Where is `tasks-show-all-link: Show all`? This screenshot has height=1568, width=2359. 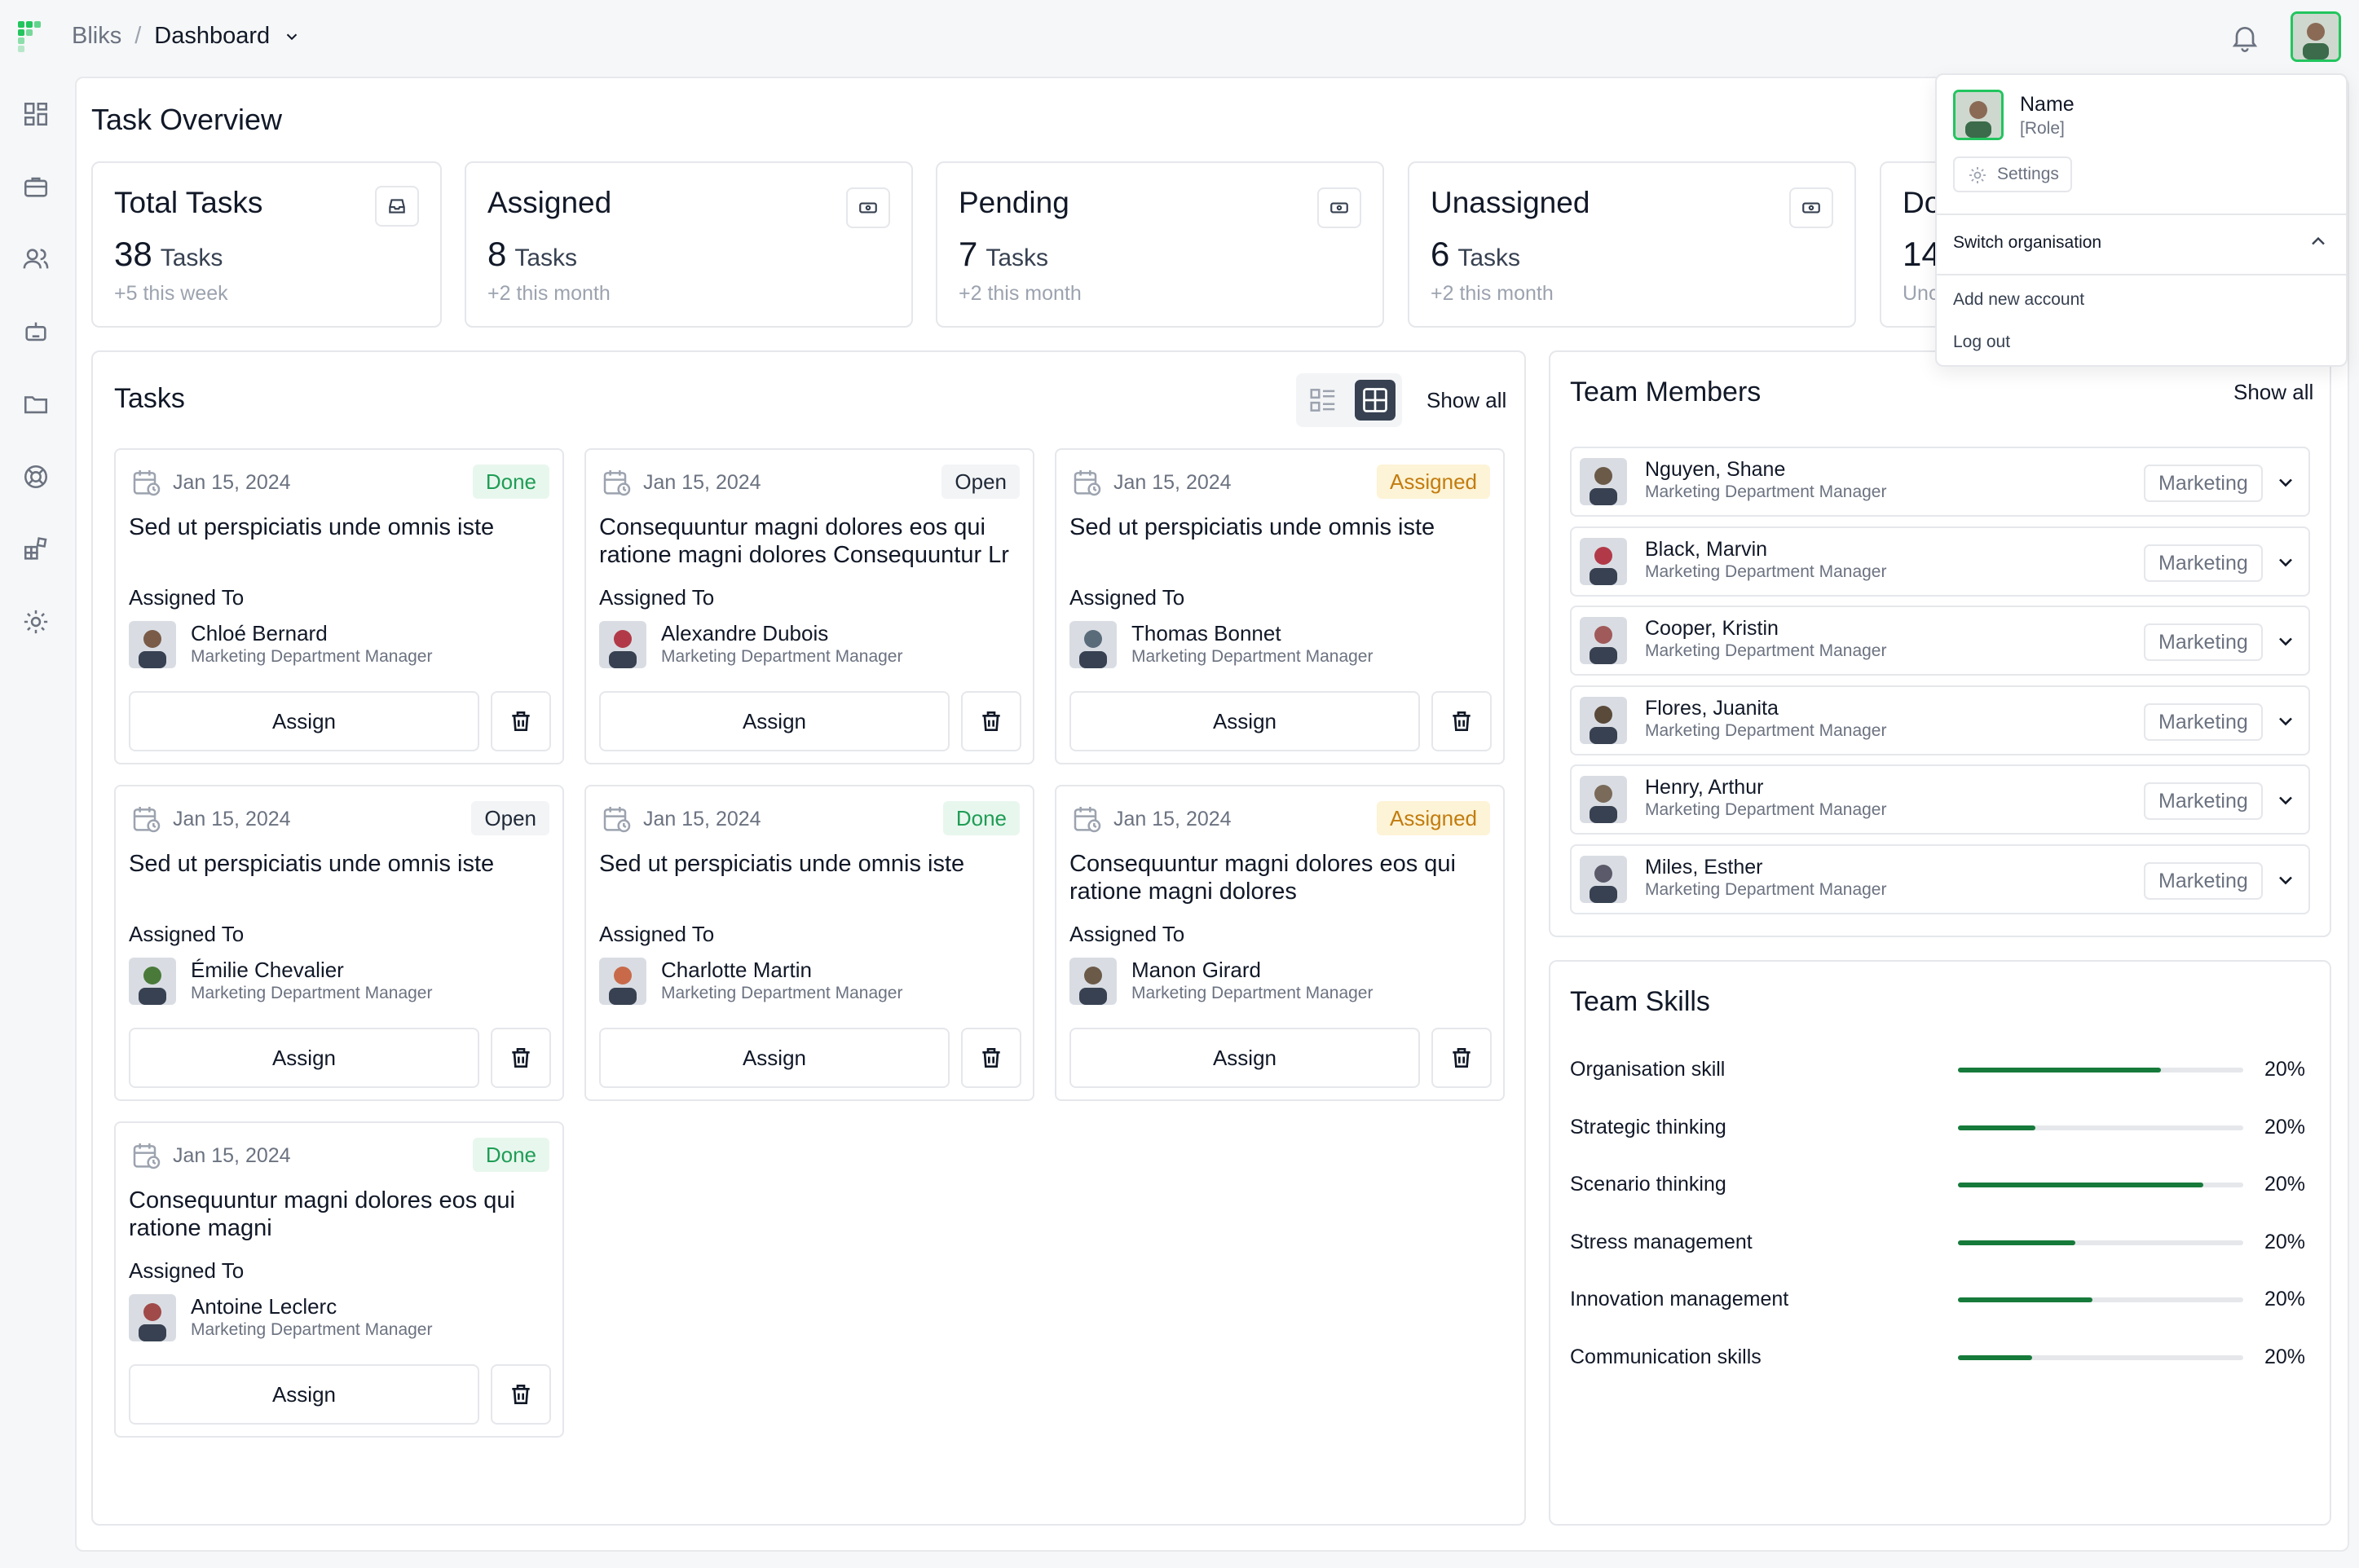 tasks-show-all-link: Show all is located at coordinates (1466, 400).